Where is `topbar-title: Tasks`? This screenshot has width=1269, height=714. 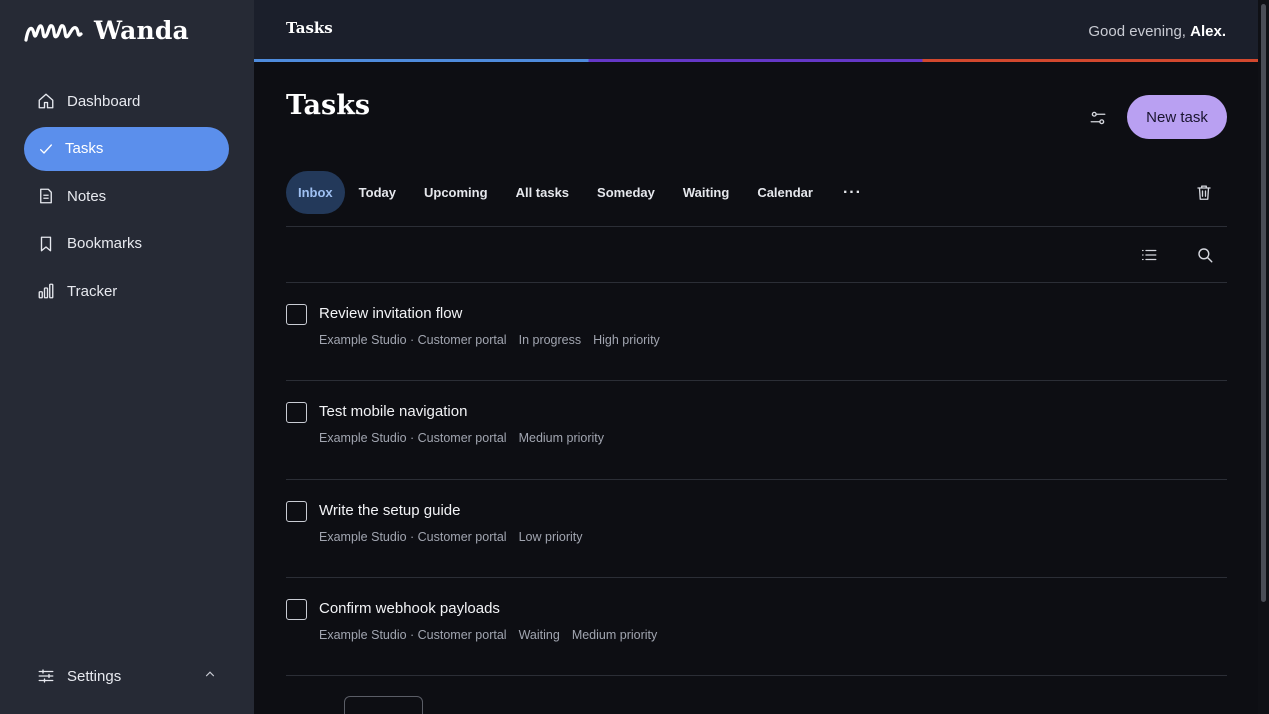
topbar-title: Tasks is located at coordinates (309, 28).